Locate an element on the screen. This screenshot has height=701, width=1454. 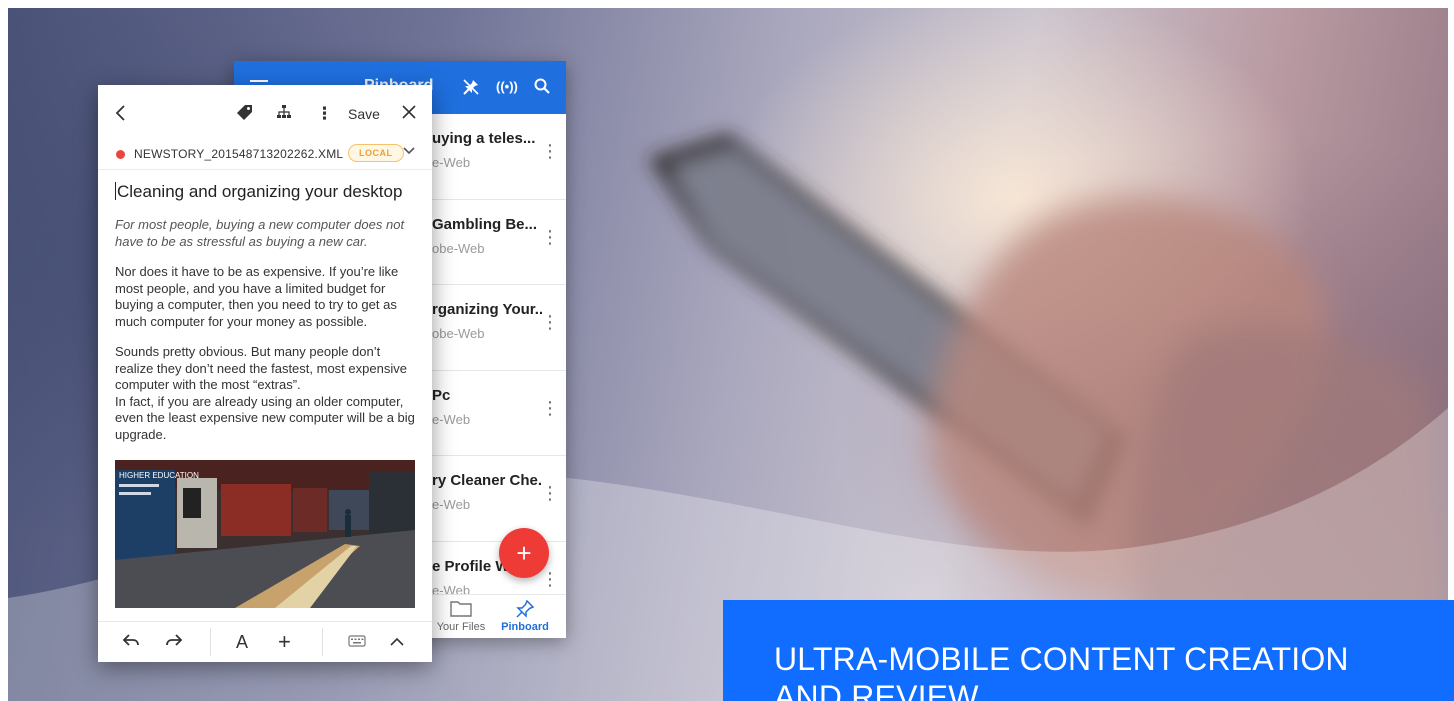
subway-photo: HIGHER EDUCATION is located at coordinates (265, 534).